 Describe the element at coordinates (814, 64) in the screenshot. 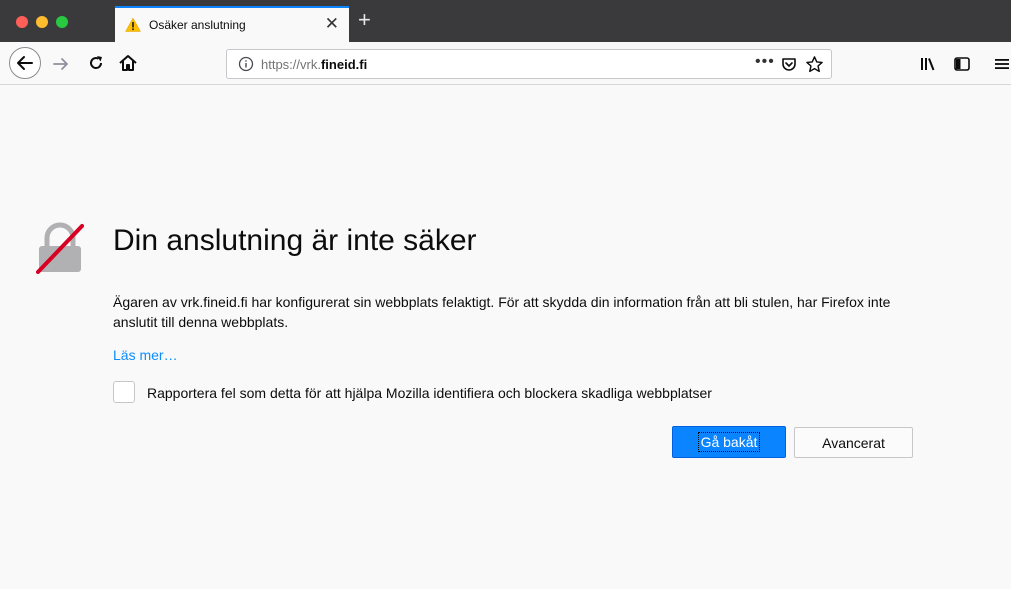

I see `bookmark-star-icon` at that location.